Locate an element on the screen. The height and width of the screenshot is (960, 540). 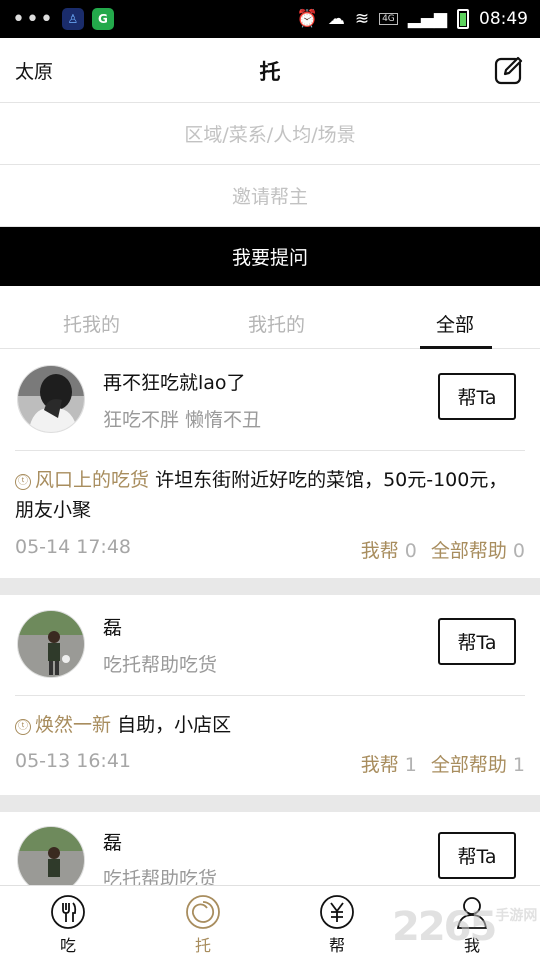
yen-icon is located at coordinates (337, 912).